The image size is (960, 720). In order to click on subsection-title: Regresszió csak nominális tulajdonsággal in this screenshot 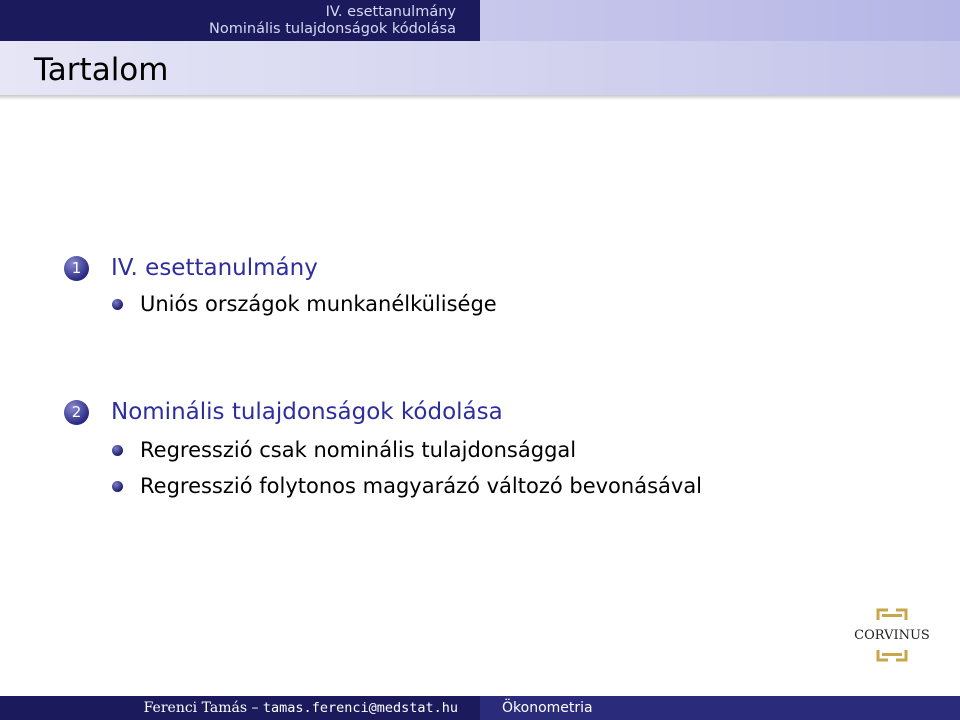, I will do `click(358, 450)`.